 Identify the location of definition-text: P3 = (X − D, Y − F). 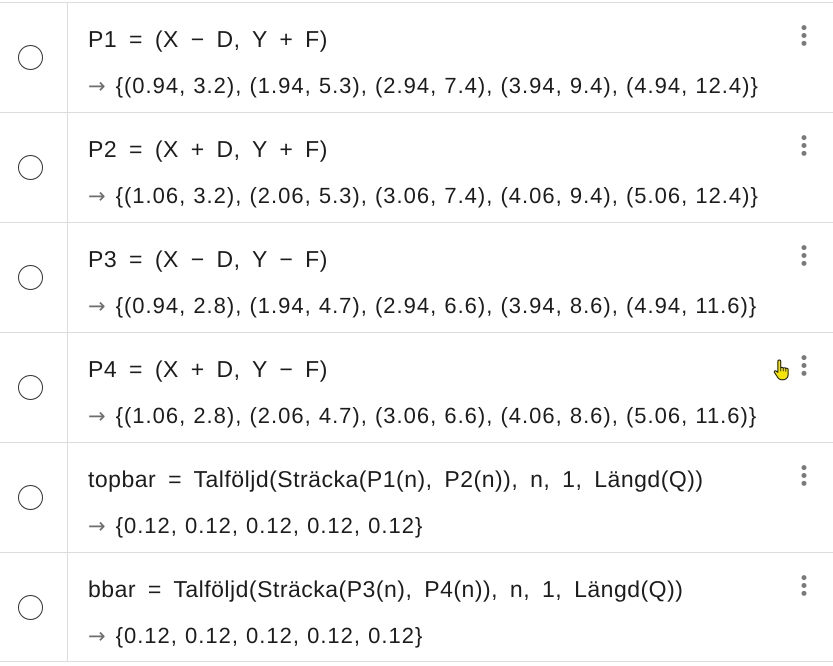
(208, 259).